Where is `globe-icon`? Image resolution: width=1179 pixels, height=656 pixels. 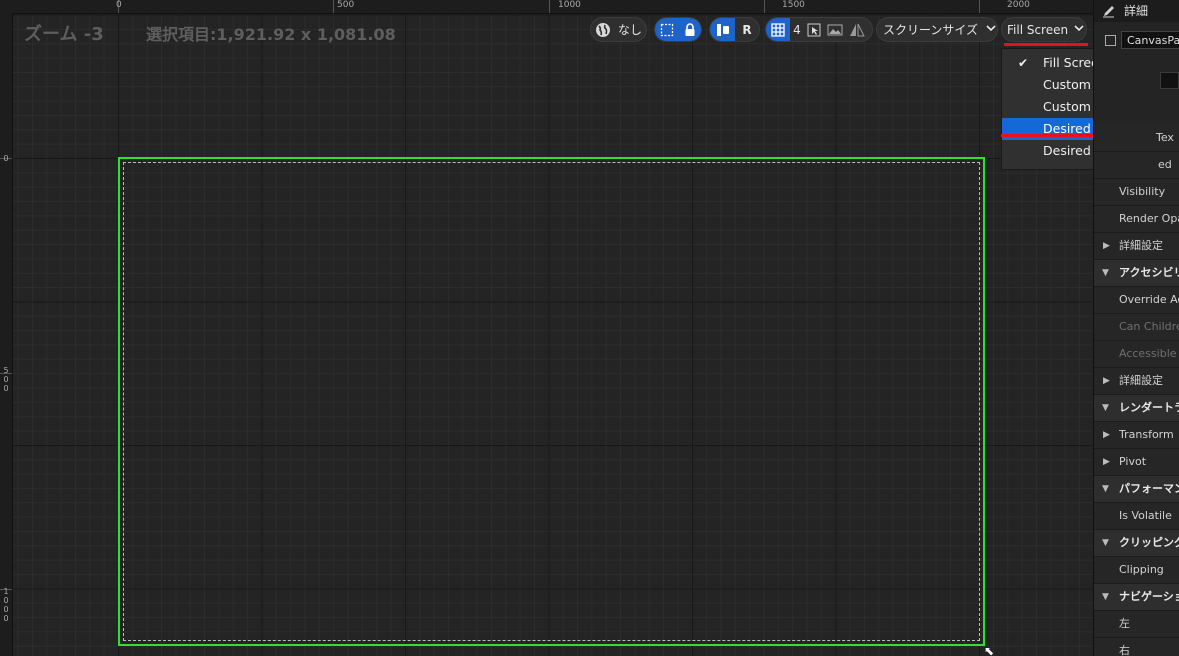
globe-icon is located at coordinates (602, 29).